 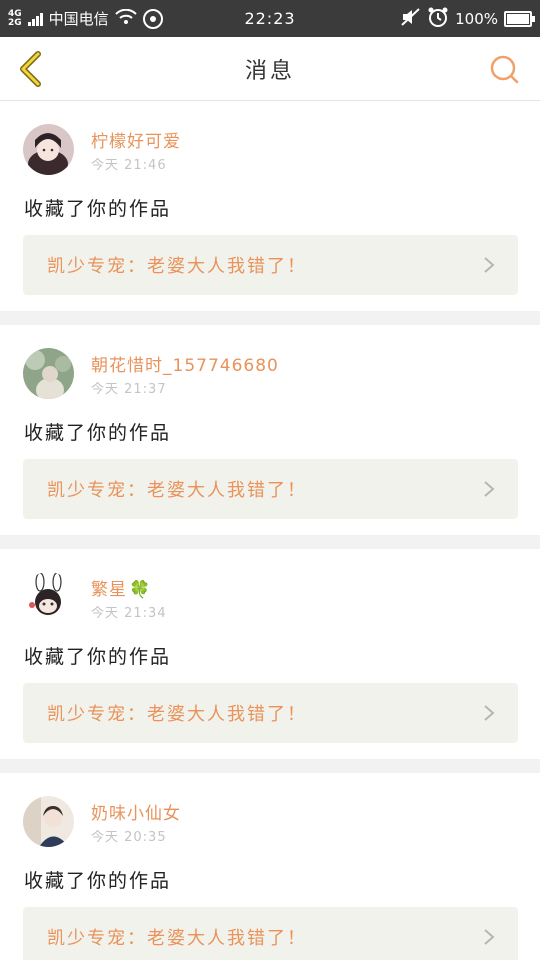 What do you see at coordinates (125, 18) in the screenshot?
I see `wifi-icon` at bounding box center [125, 18].